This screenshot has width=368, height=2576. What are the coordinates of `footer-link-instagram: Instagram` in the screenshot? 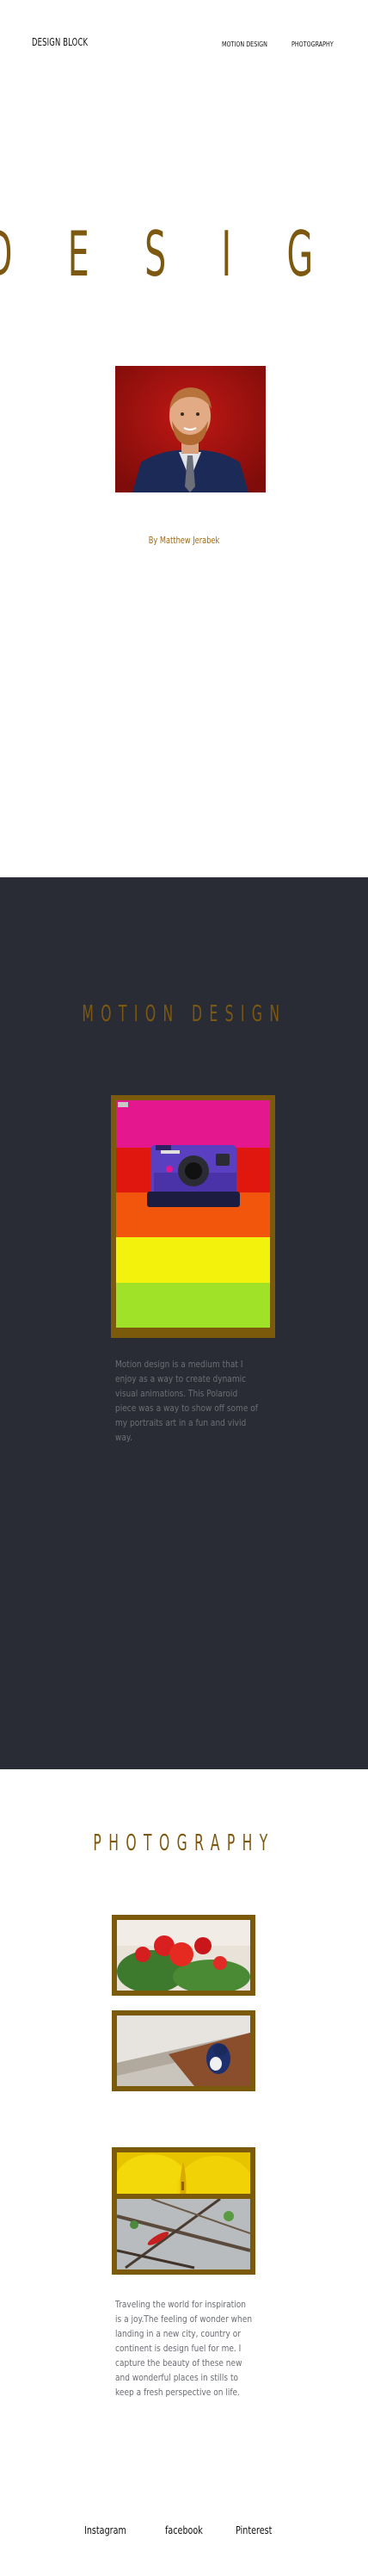 It's located at (105, 2530).